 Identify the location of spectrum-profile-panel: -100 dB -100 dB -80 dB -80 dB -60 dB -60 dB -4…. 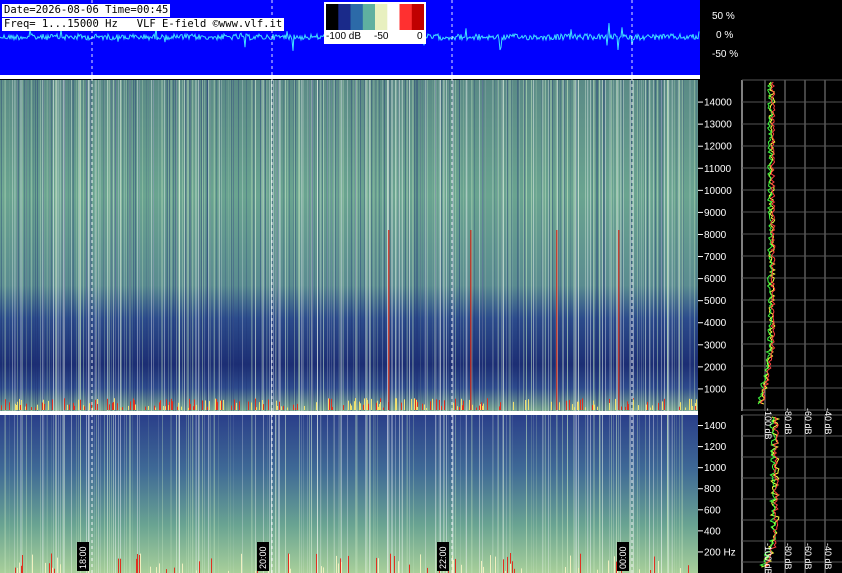
(791, 326).